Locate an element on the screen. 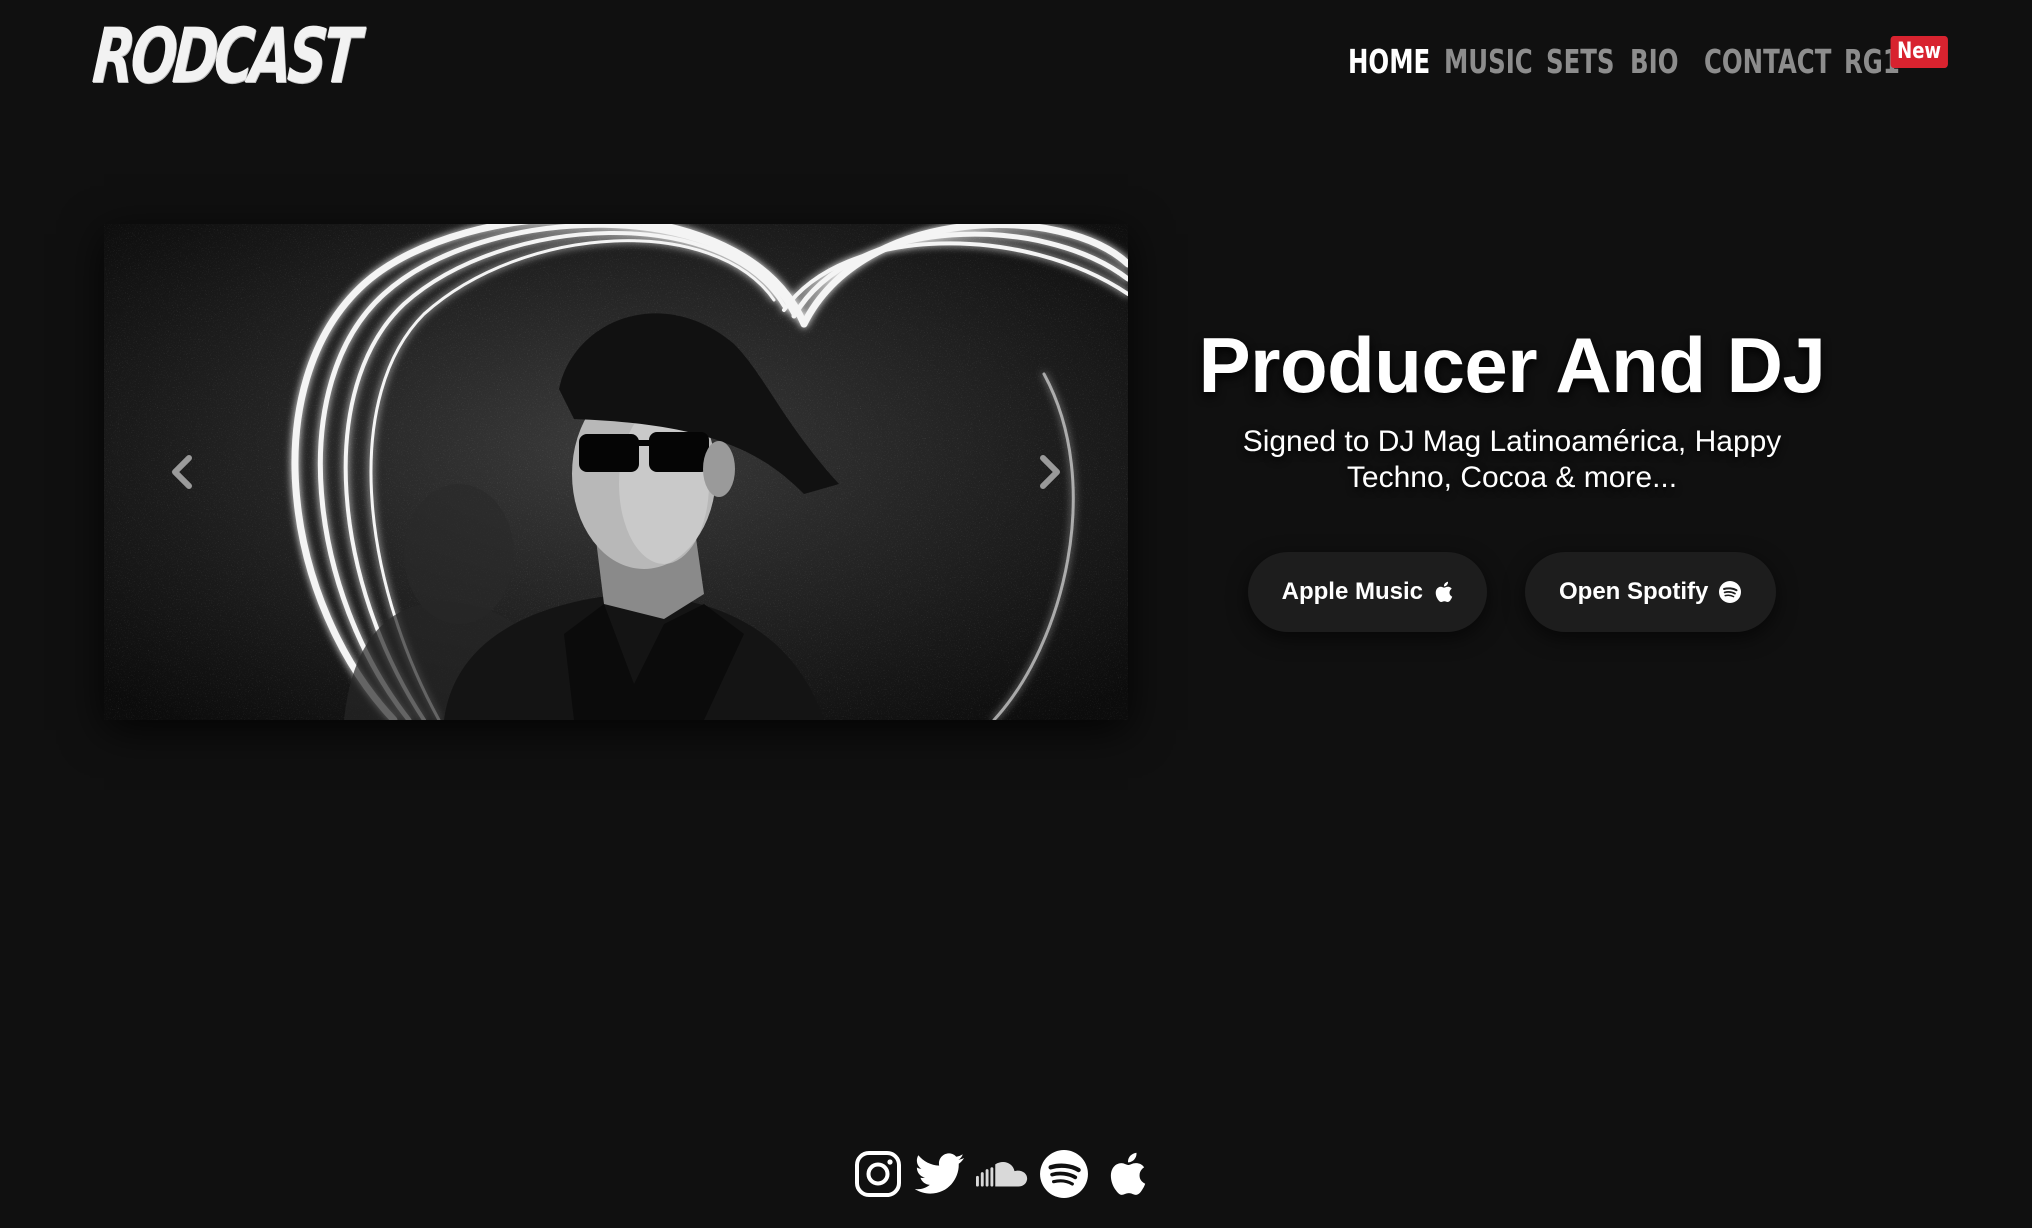 Image resolution: width=2032 pixels, height=1228 pixels. nav-item-home: HOME is located at coordinates (1389, 62).